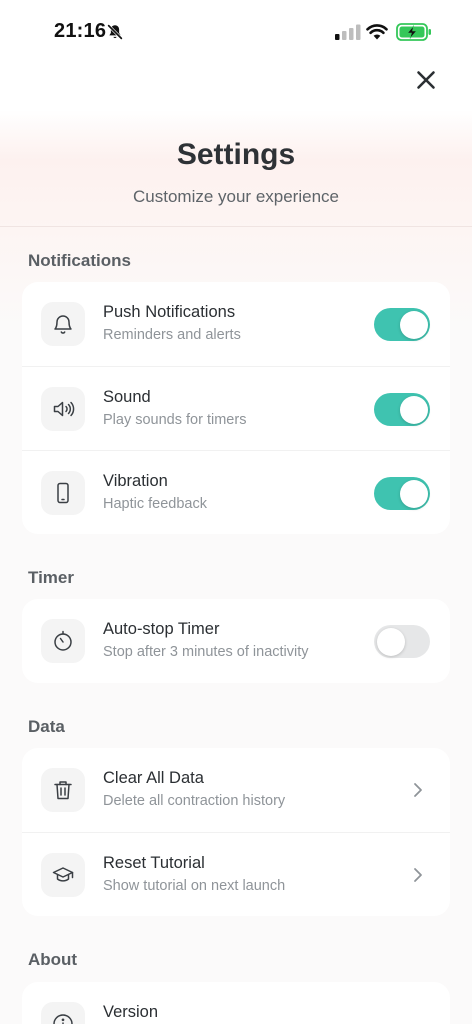 Image resolution: width=472 pixels, height=1024 pixels. I want to click on bell-off-icon, so click(115, 32).